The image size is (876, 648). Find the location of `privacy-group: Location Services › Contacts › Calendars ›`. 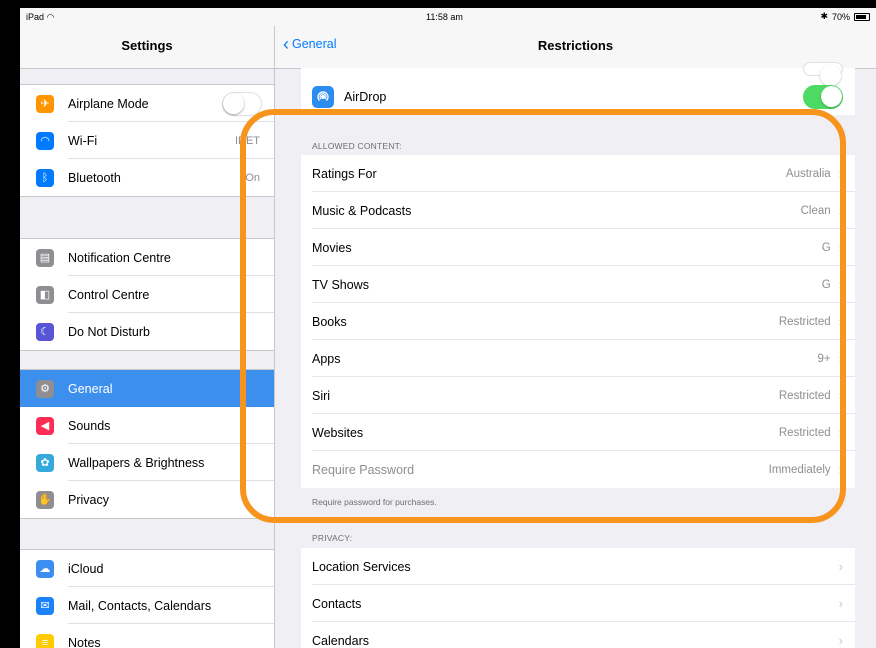

privacy-group: Location Services › Contacts › Calendars › is located at coordinates (578, 598).